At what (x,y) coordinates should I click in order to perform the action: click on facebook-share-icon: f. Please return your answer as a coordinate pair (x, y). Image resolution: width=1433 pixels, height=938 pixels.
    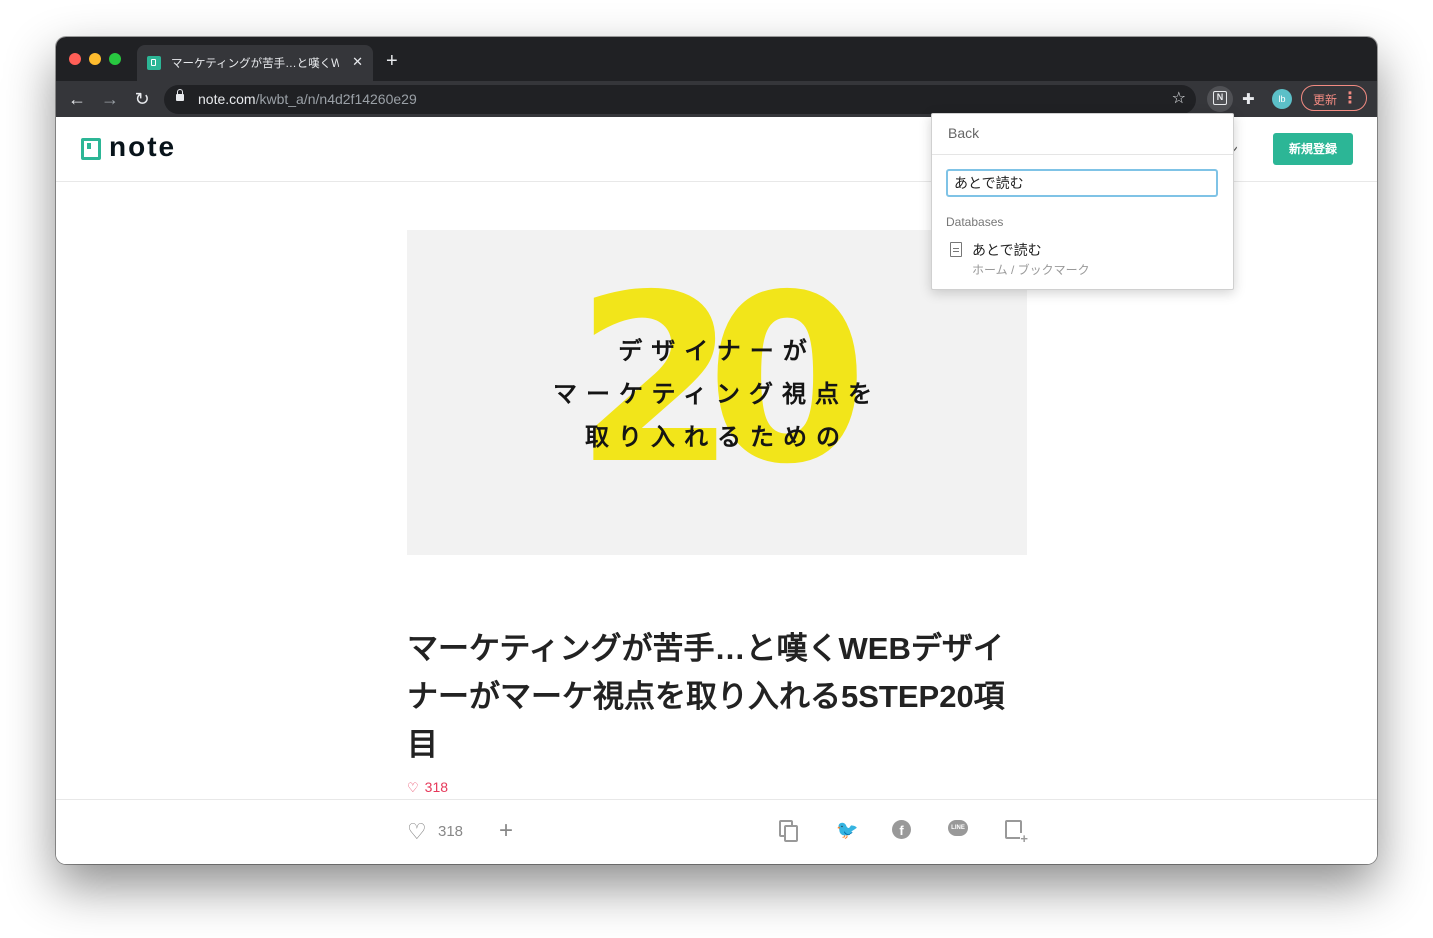
    Looking at the image, I should click on (901, 829).